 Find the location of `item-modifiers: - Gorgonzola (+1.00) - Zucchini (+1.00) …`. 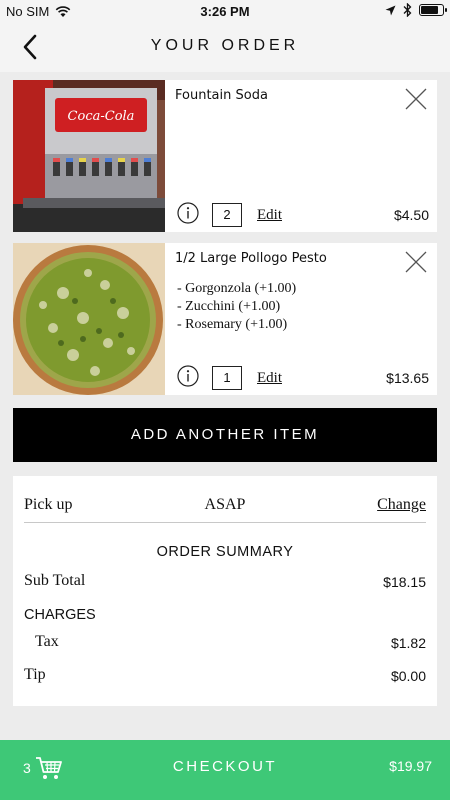

item-modifiers: - Gorgonzola (+1.00) - Zucchini (+1.00) … is located at coordinates (236, 307).